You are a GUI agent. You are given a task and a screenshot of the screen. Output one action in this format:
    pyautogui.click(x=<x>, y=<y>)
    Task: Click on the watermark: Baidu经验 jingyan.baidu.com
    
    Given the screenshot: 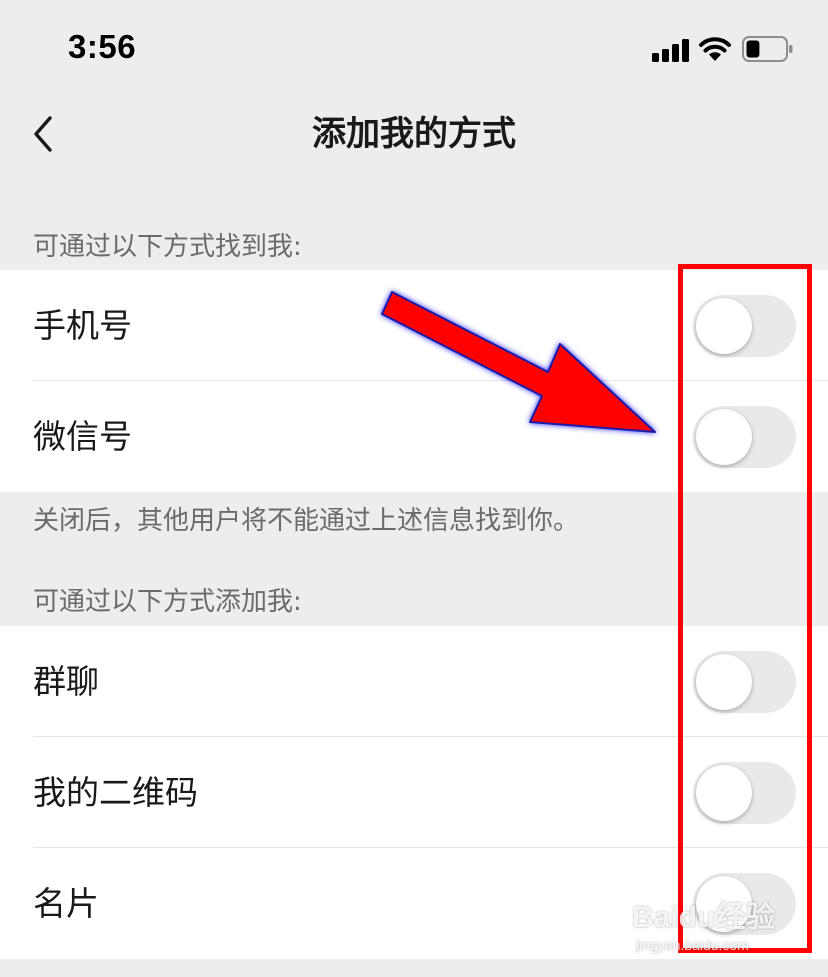 What is the action you would take?
    pyautogui.click(x=727, y=935)
    